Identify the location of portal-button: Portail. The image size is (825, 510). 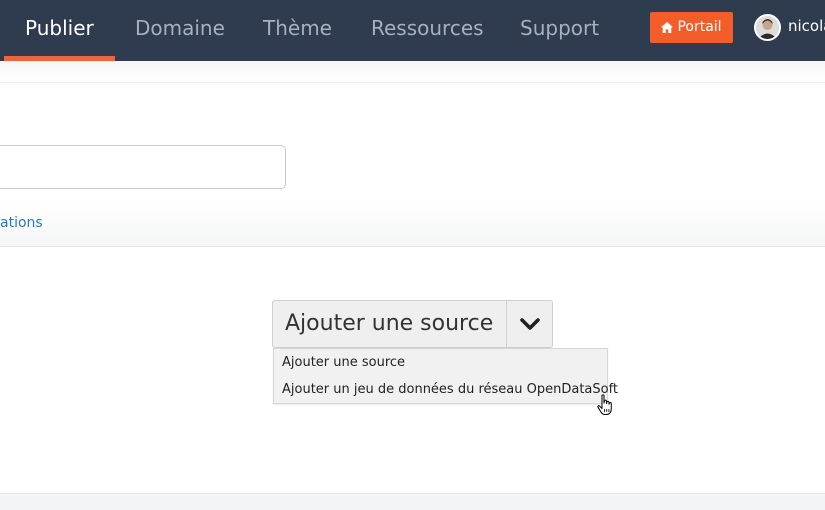
(691, 27).